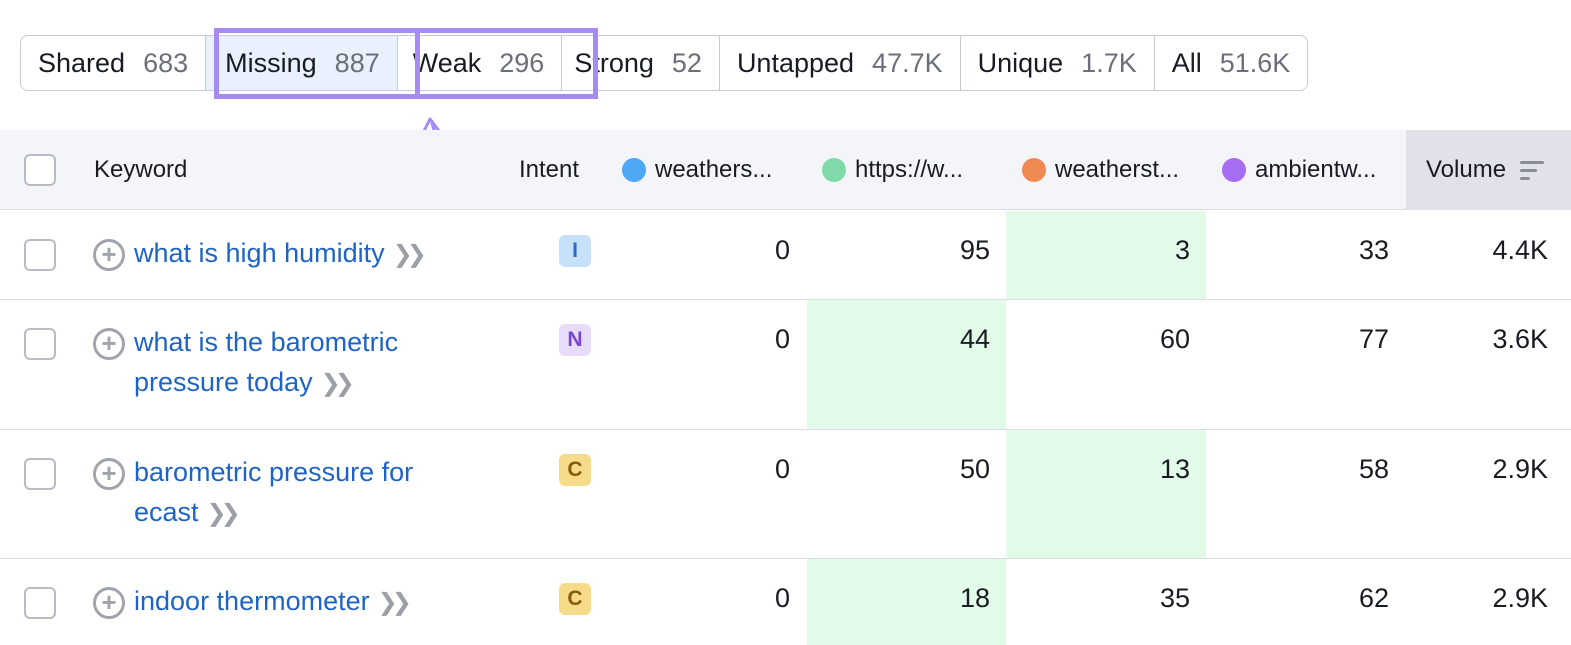 The height and width of the screenshot is (645, 1571). I want to click on tab-count: 296, so click(522, 62).